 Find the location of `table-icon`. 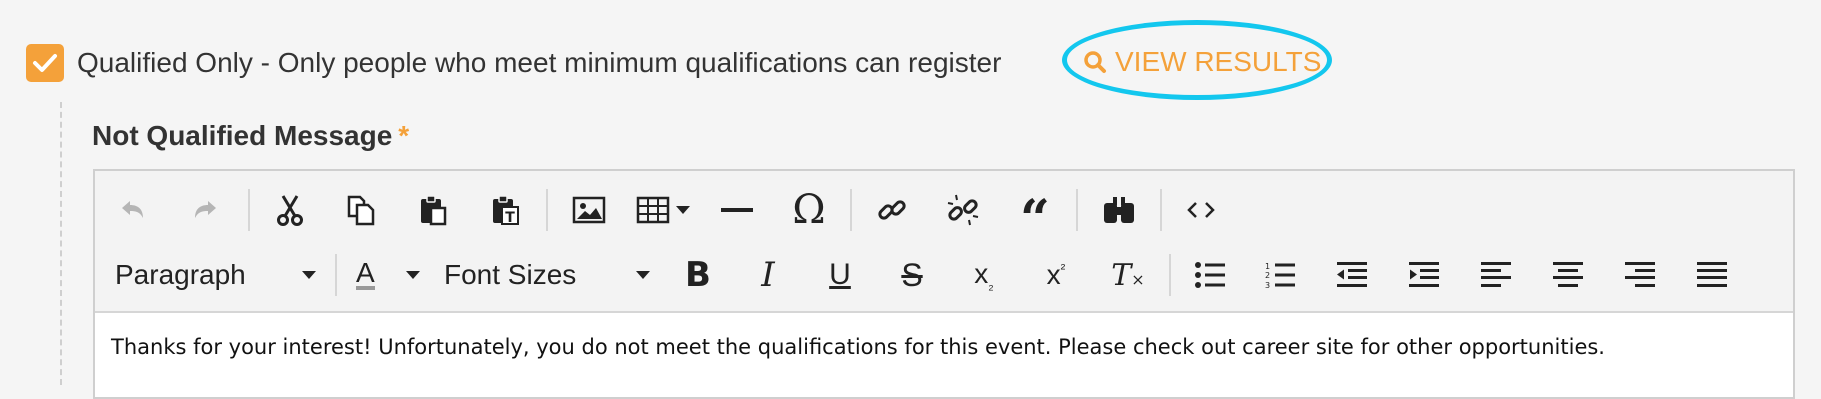

table-icon is located at coordinates (653, 210).